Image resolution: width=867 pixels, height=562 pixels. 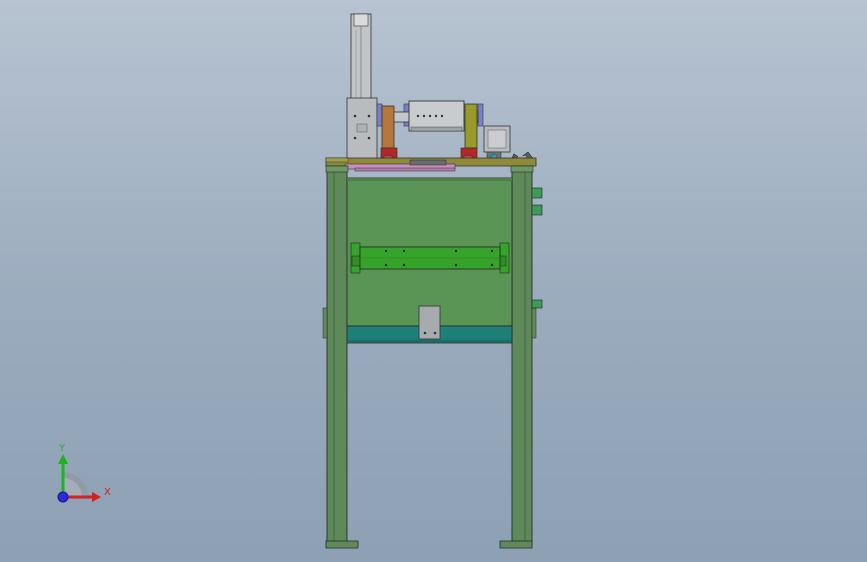 What do you see at coordinates (362, 87) in the screenshot?
I see `vertical-linear-module` at bounding box center [362, 87].